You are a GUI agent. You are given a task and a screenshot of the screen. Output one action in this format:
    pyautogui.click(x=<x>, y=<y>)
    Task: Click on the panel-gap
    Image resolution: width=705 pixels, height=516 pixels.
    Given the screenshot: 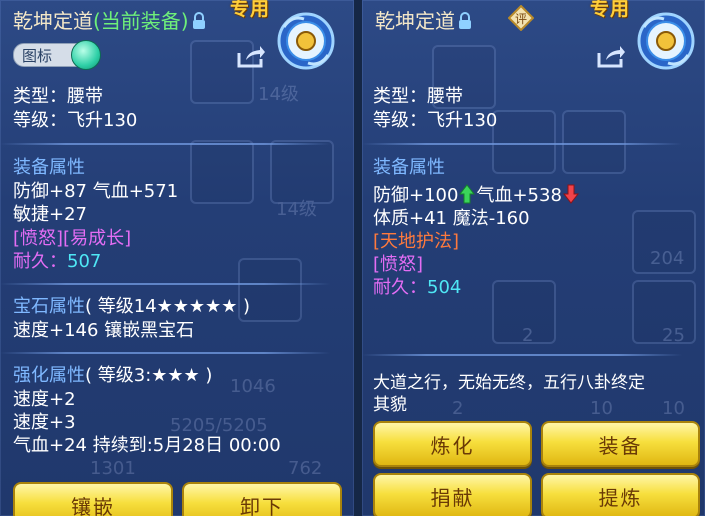 What is the action you would take?
    pyautogui.click(x=358, y=258)
    